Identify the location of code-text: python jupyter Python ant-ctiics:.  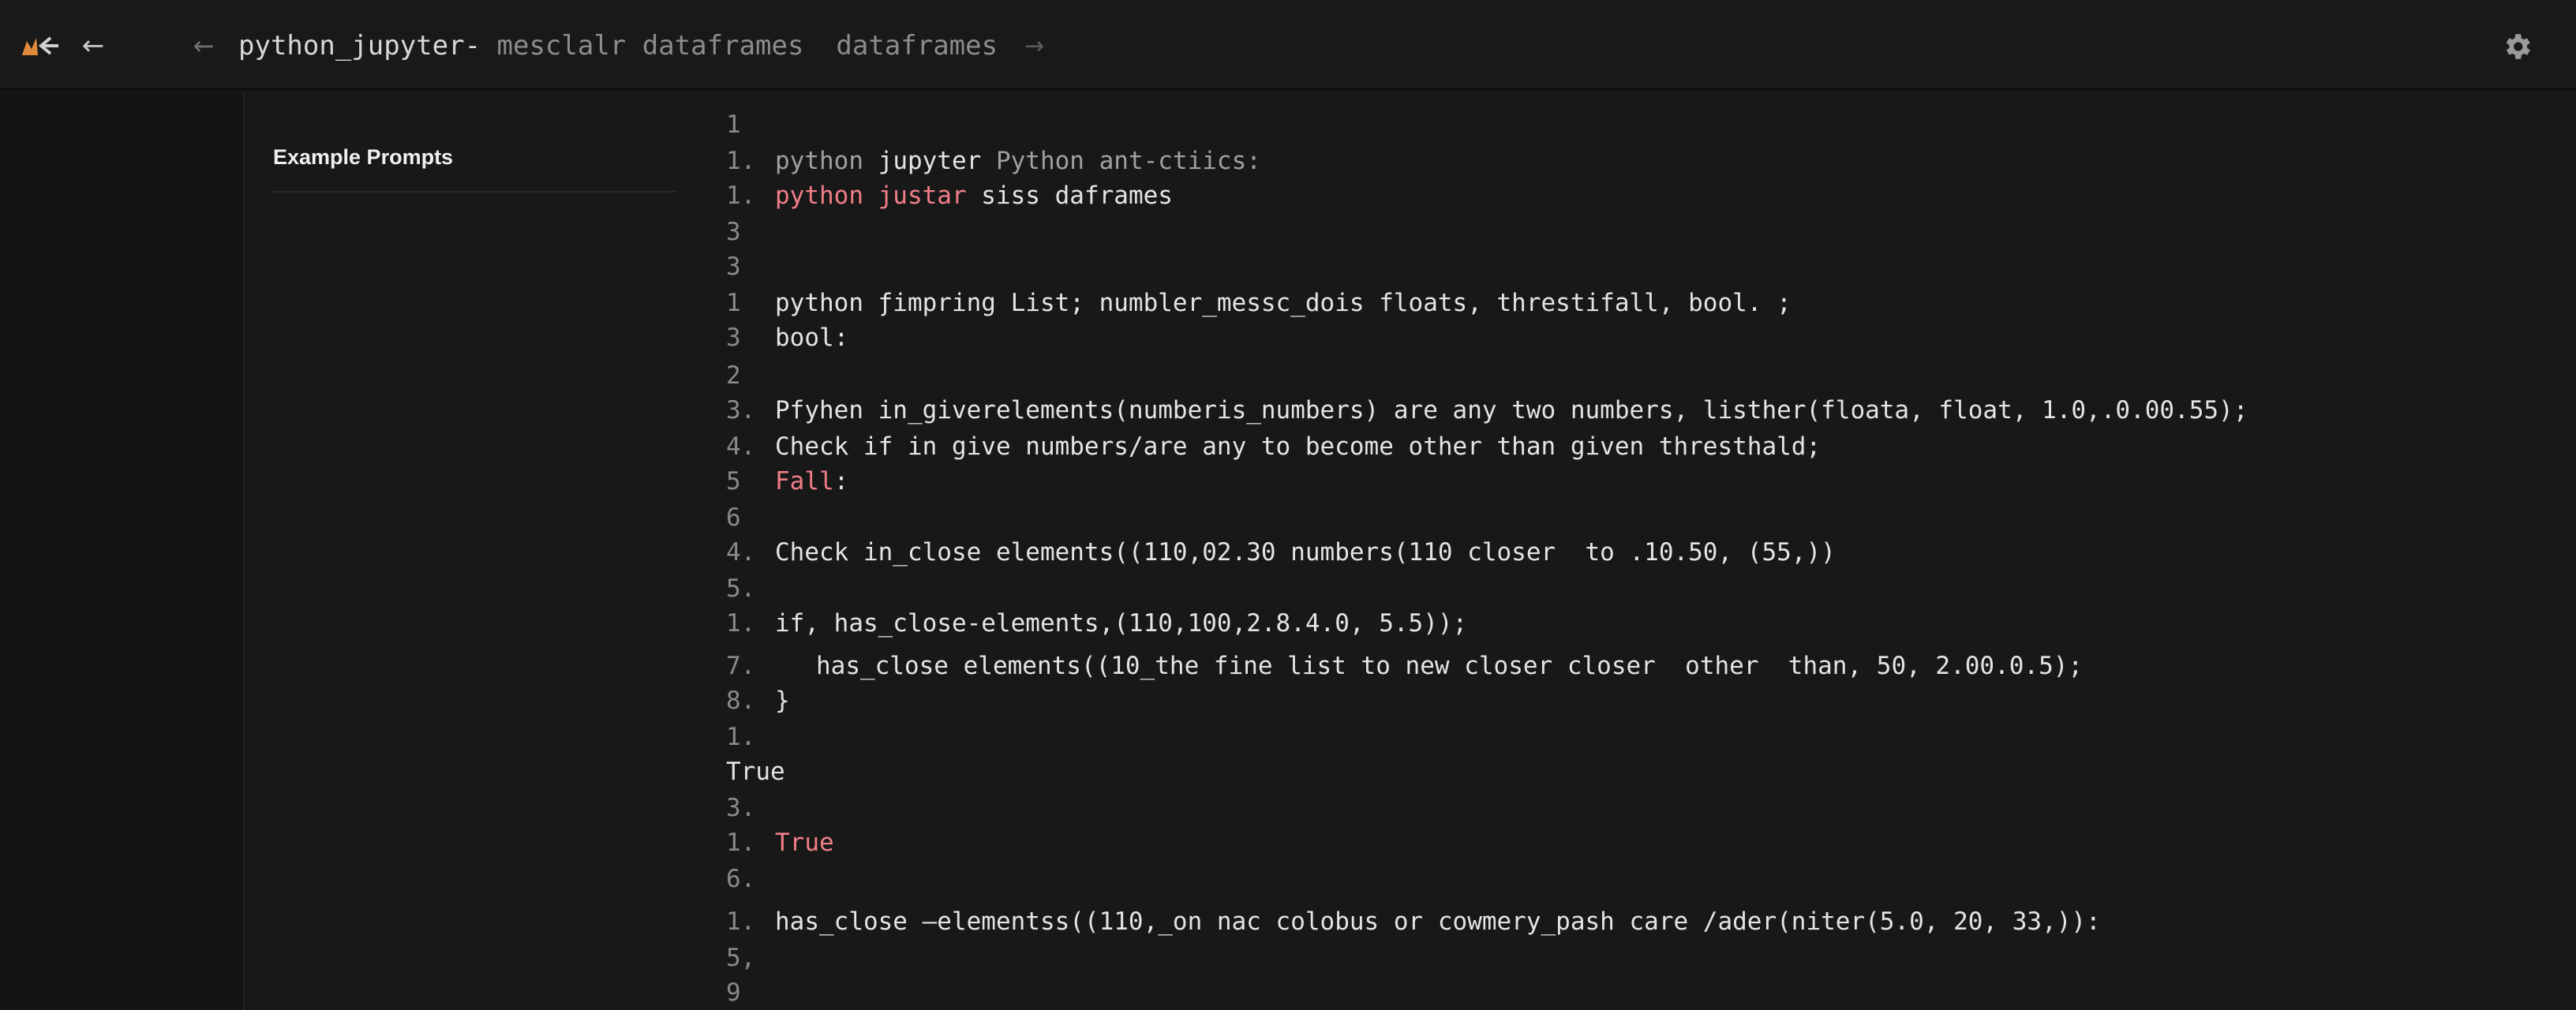
(1018, 161).